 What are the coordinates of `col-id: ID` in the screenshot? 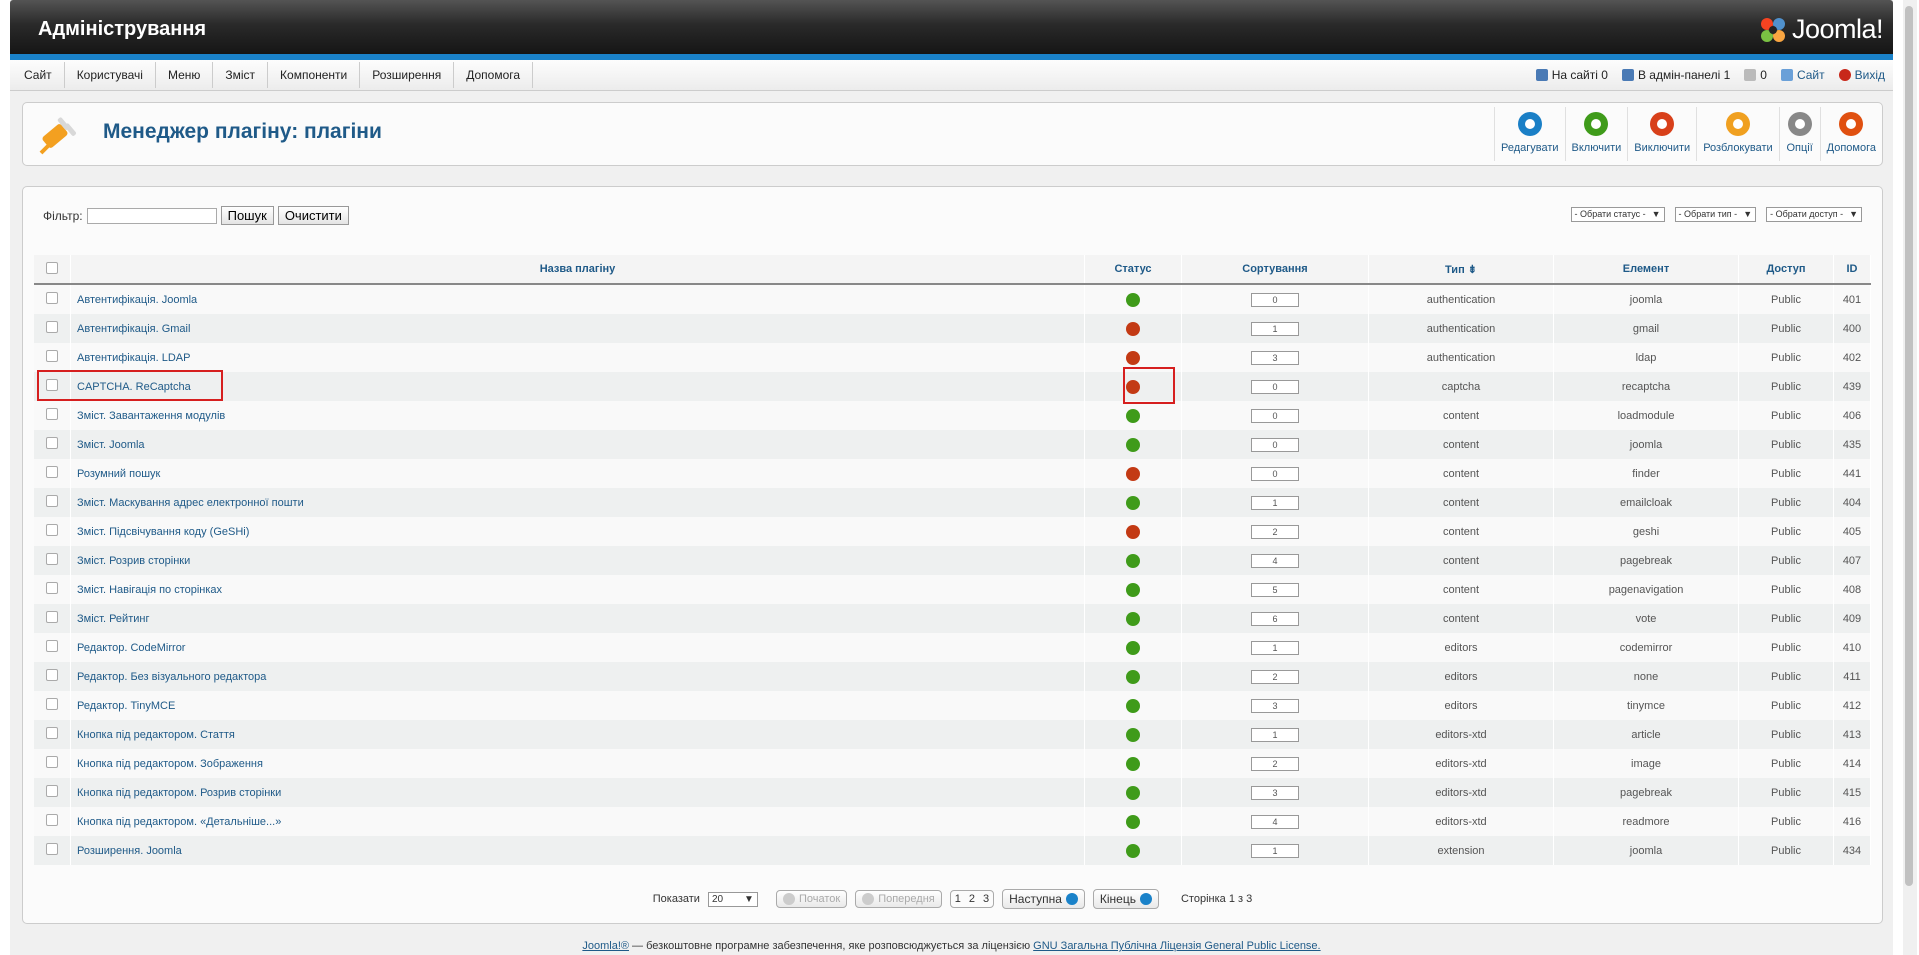 It's located at (1852, 270).